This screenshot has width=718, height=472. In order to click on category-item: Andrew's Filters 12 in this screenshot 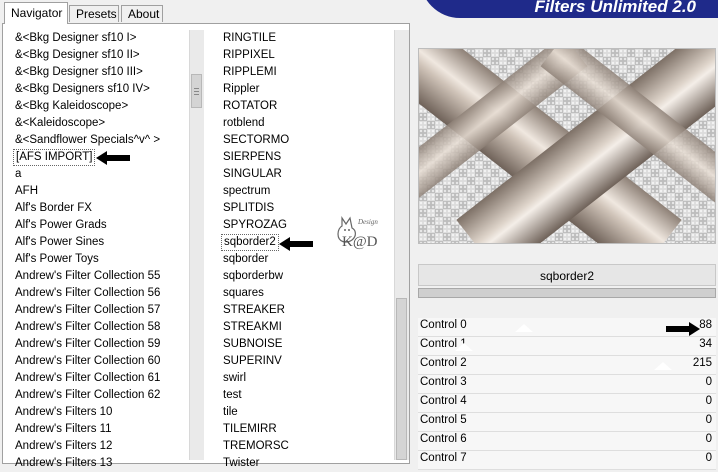, I will do `click(101, 446)`.